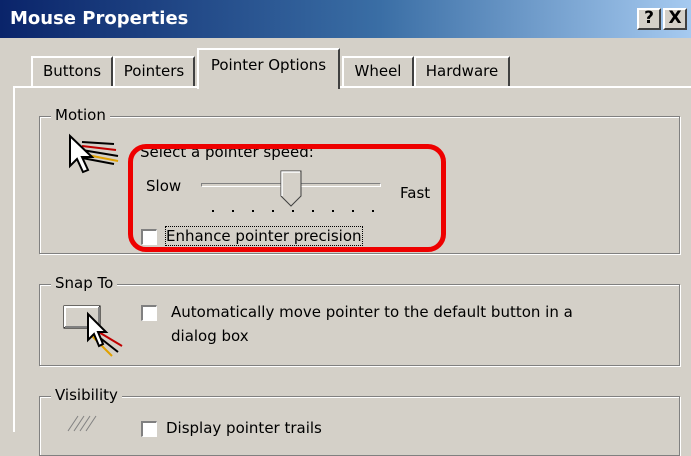  What do you see at coordinates (94, 153) in the screenshot?
I see `pointer-speed-icon` at bounding box center [94, 153].